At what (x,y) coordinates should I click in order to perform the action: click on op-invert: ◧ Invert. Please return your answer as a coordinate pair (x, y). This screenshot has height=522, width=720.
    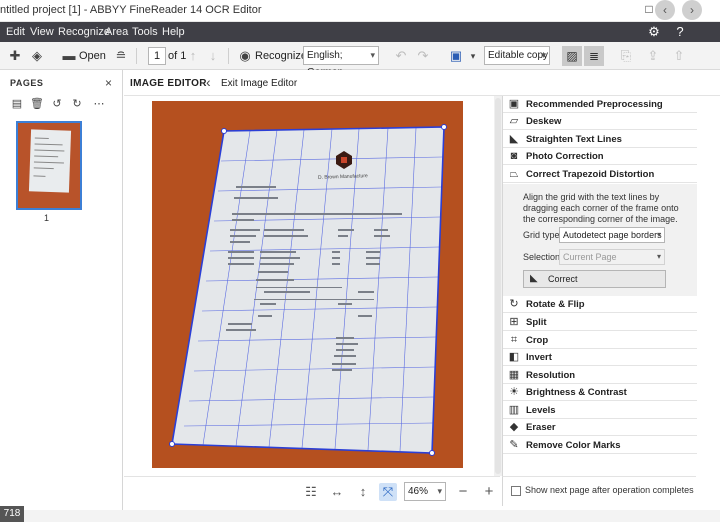
    Looking at the image, I should click on (600, 357).